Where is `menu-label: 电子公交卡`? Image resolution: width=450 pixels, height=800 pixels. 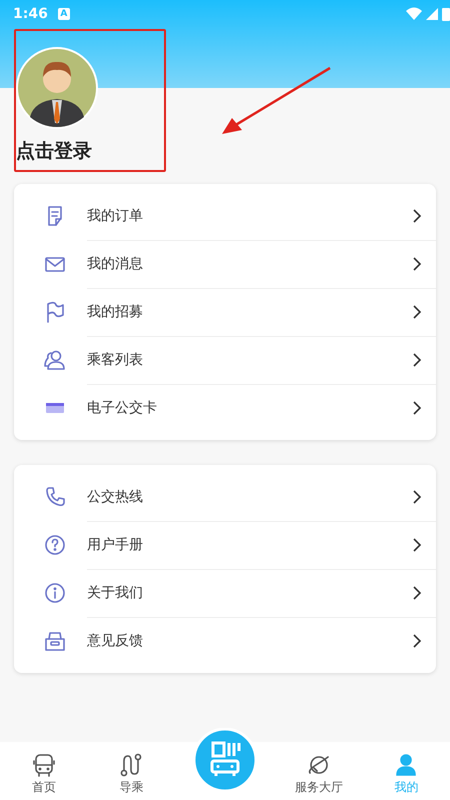 menu-label: 电子公交卡 is located at coordinates (122, 408).